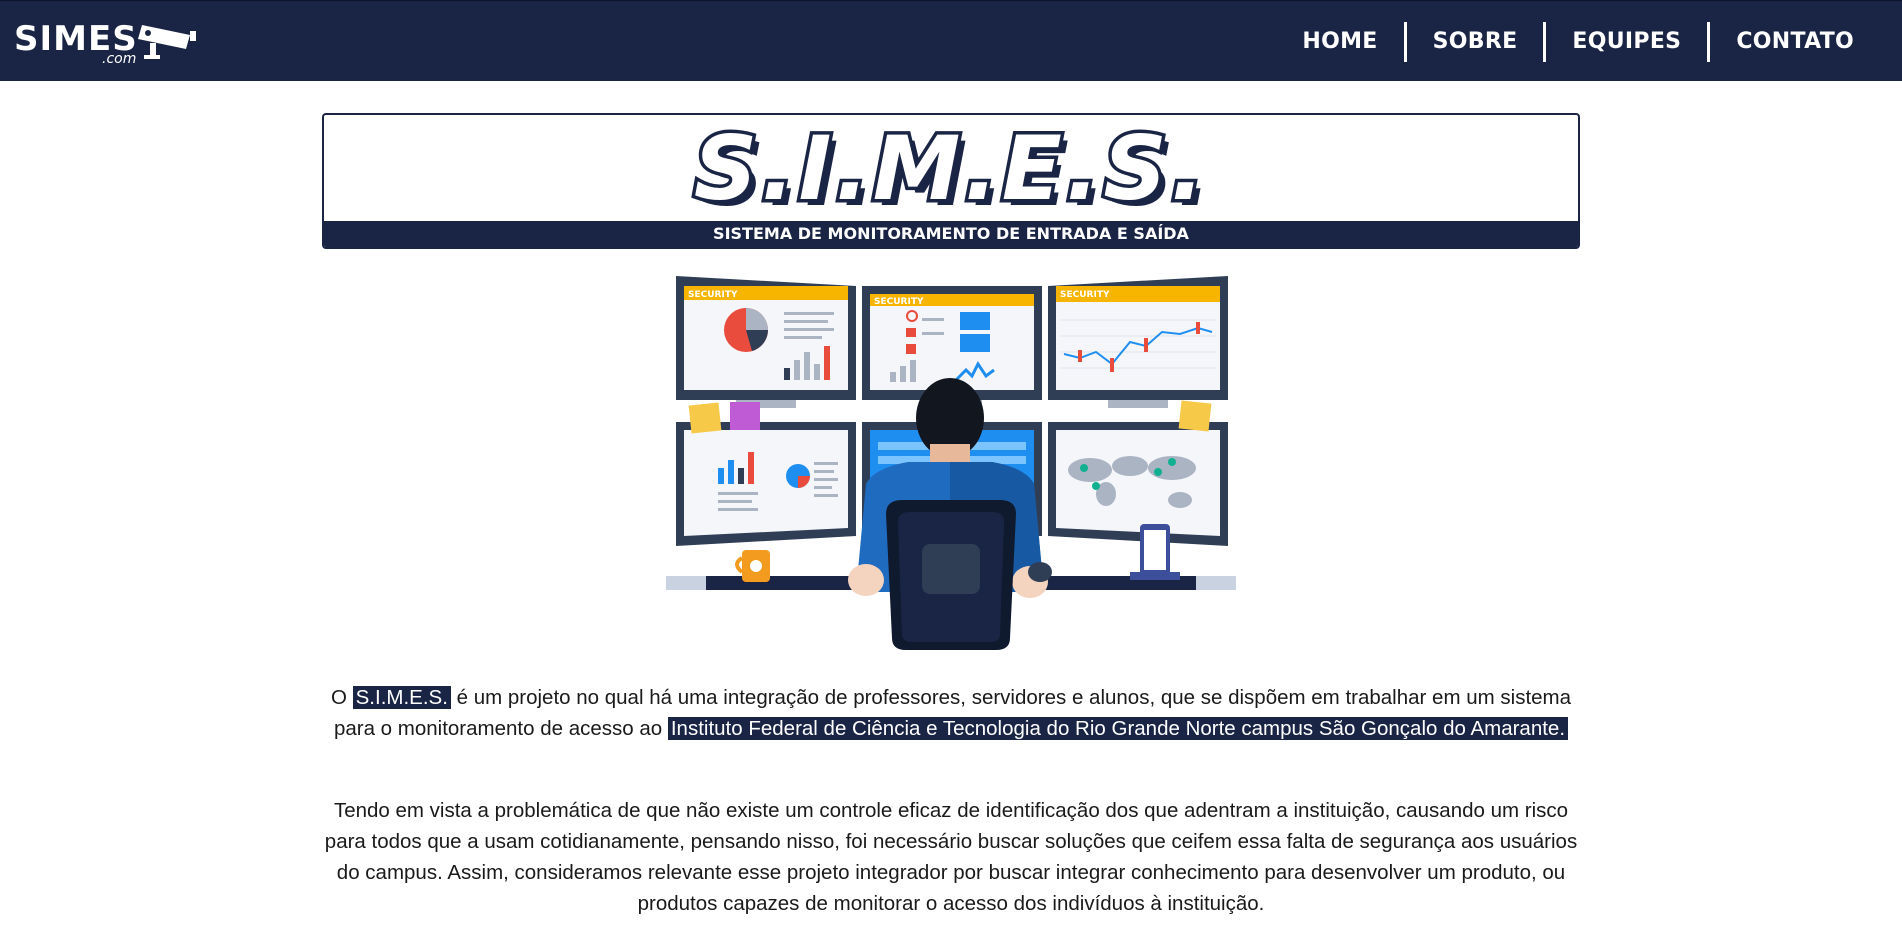 Image resolution: width=1902 pixels, height=934 pixels. Describe the element at coordinates (119, 59) in the screenshot. I see `logo-domain: .com` at that location.